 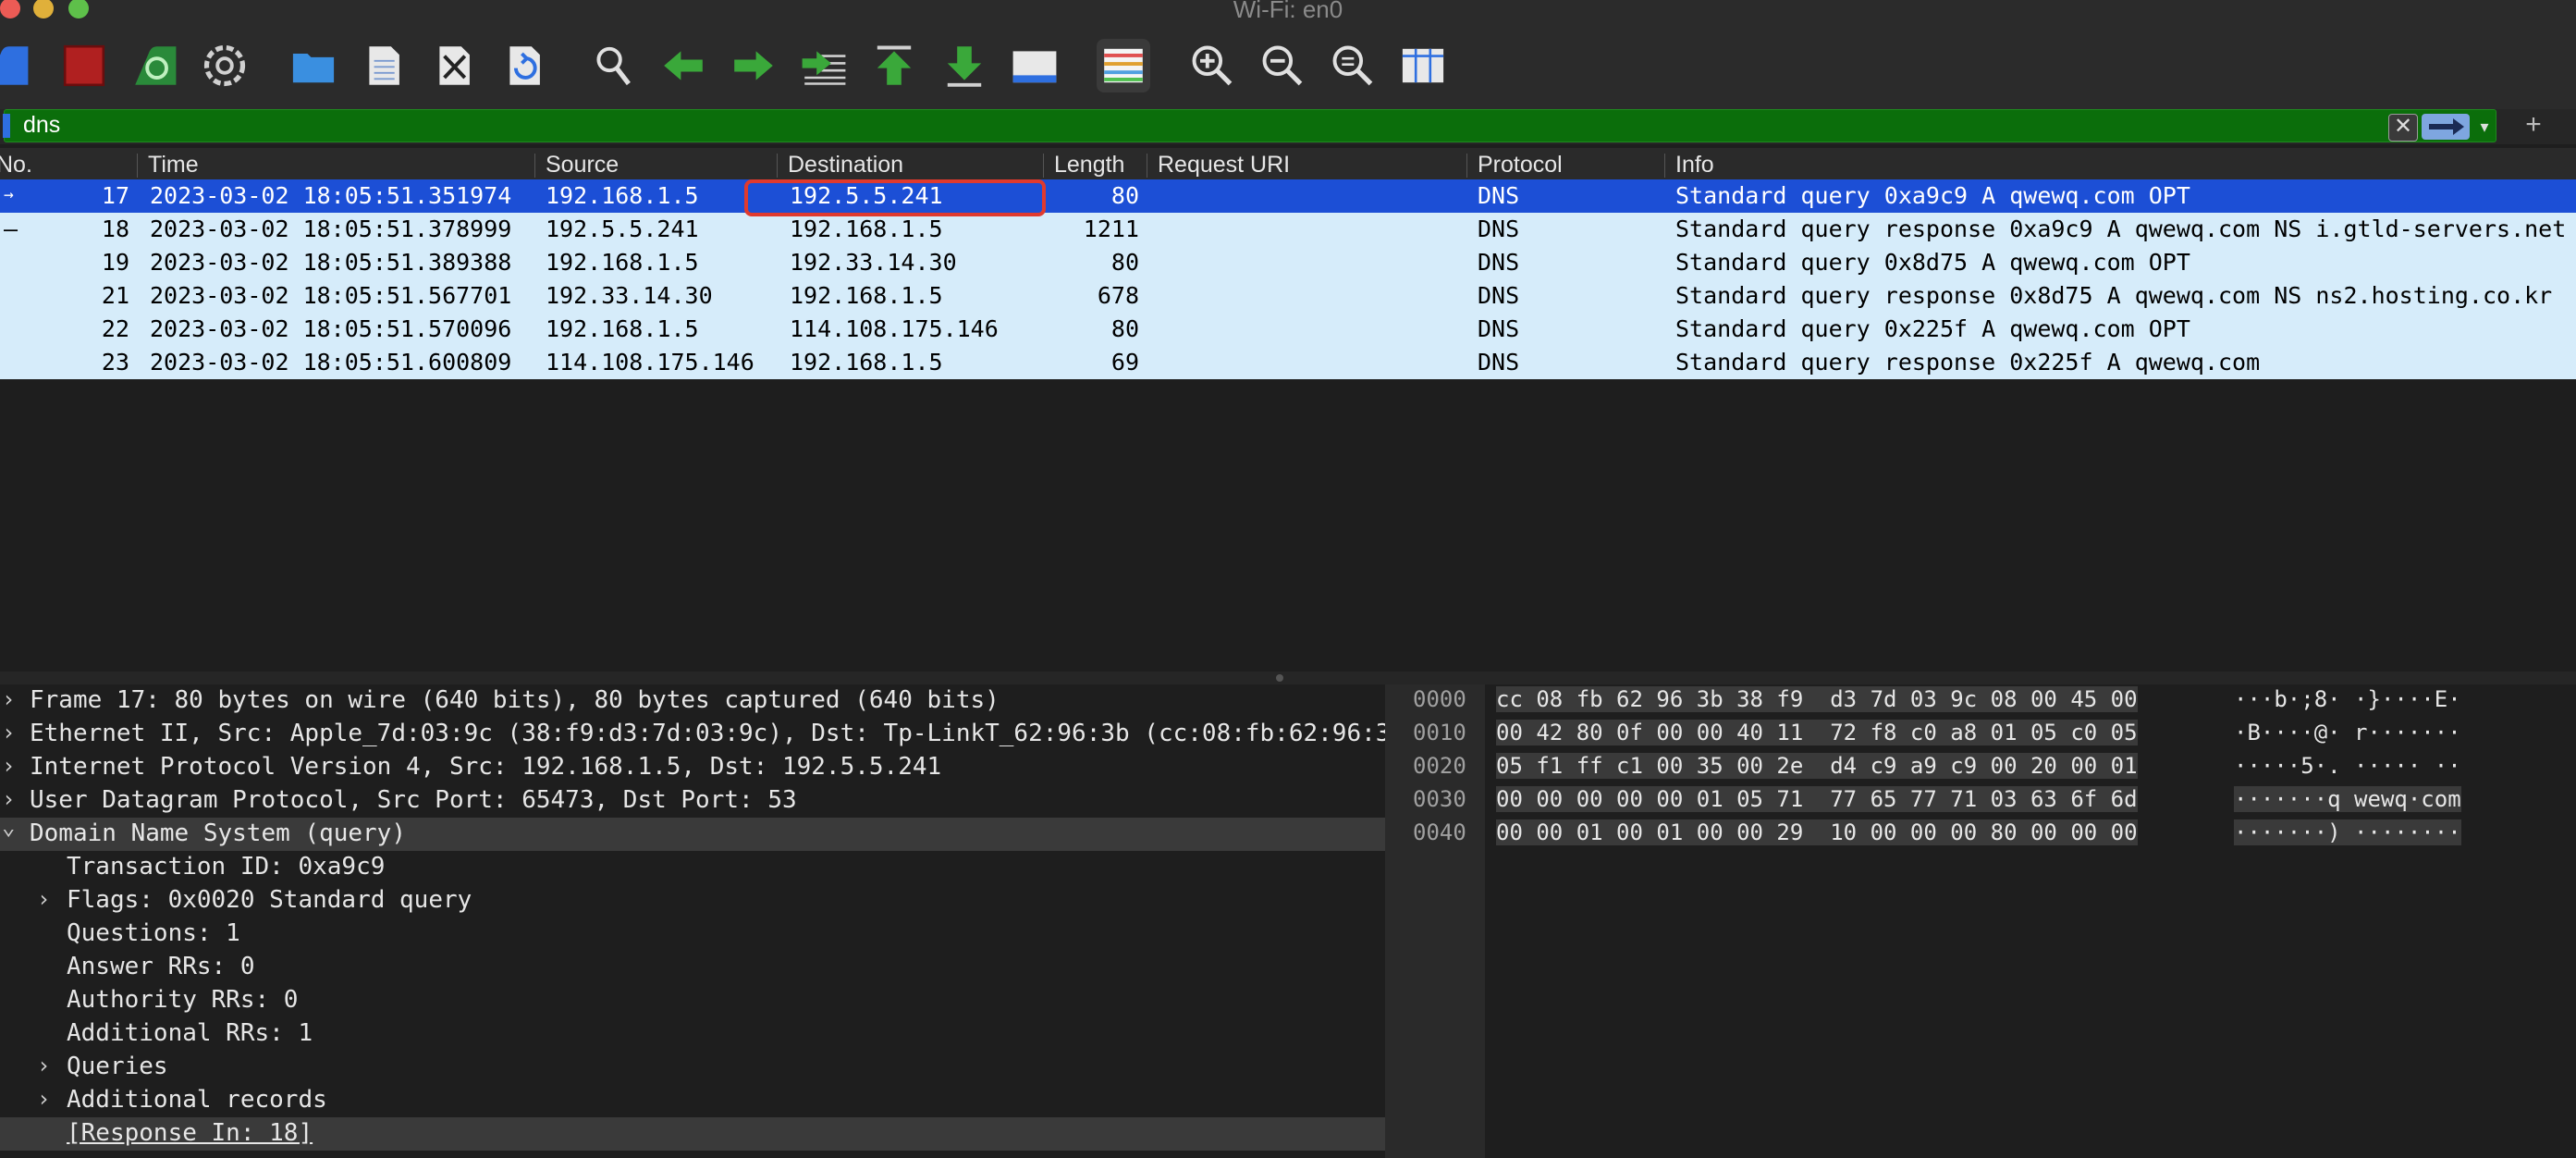 What do you see at coordinates (1249, 125) in the screenshot?
I see `display-filter-input: dns ✕ ▾` at bounding box center [1249, 125].